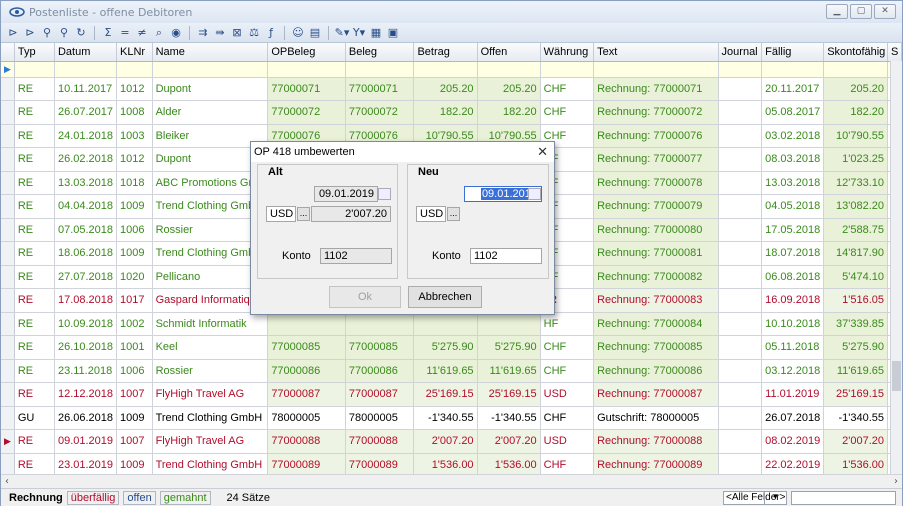  Describe the element at coordinates (7, 481) in the screenshot. I see `scroll-left-icon: ‹` at that location.